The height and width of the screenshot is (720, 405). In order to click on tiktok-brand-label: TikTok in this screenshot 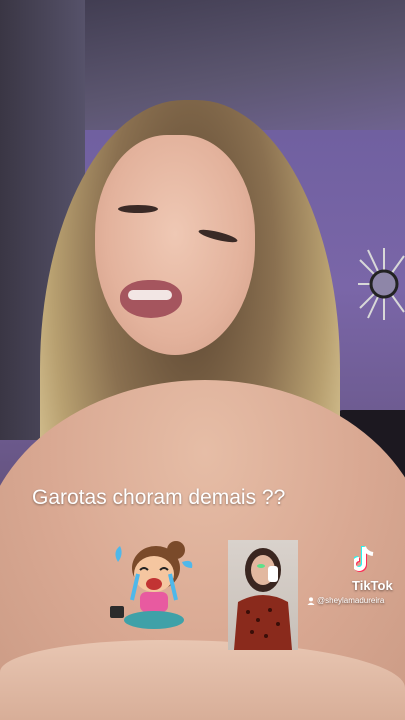, I will do `click(372, 585)`.